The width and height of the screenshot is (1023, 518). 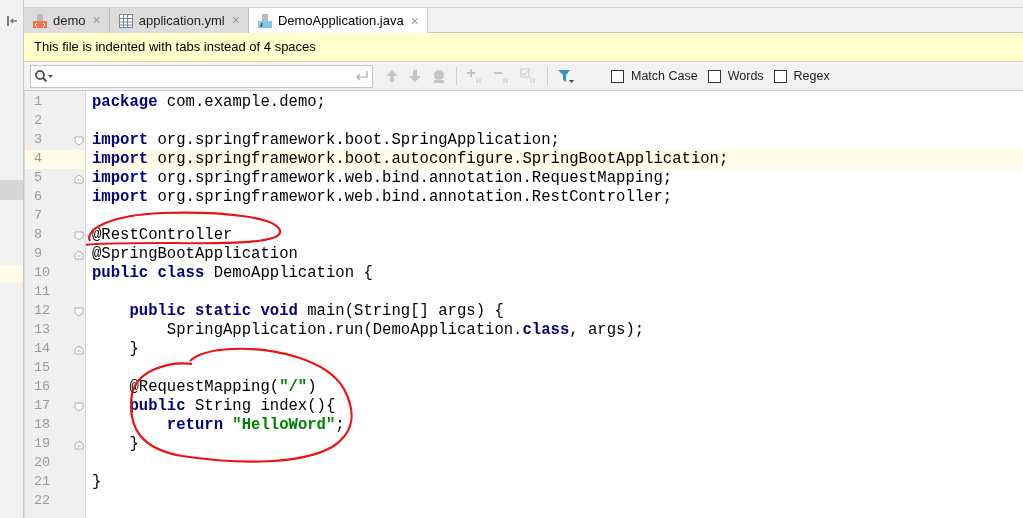 I want to click on line-number: 4, so click(x=38, y=159).